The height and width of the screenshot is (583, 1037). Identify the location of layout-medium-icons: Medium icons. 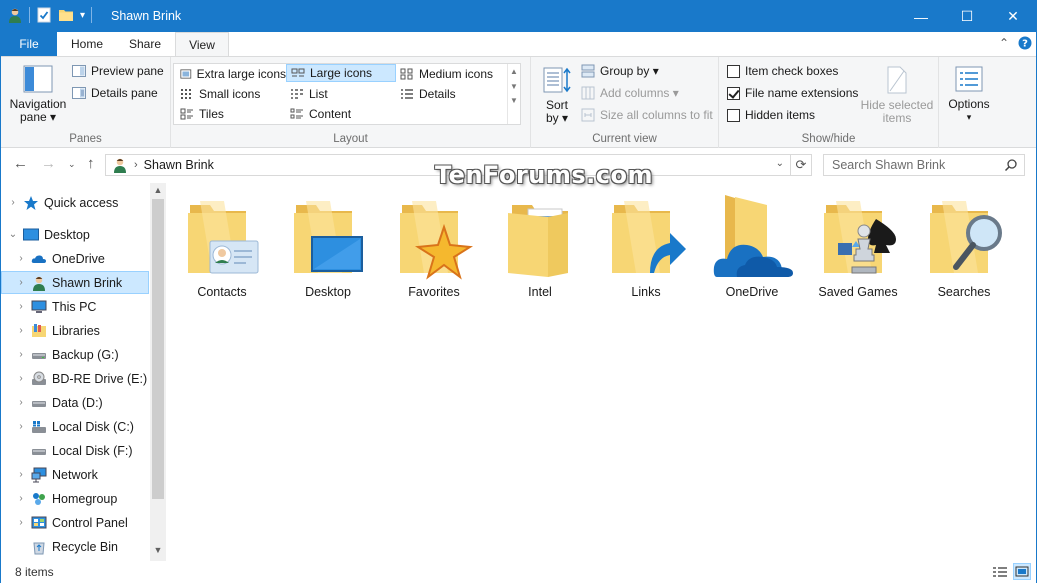
(451, 74).